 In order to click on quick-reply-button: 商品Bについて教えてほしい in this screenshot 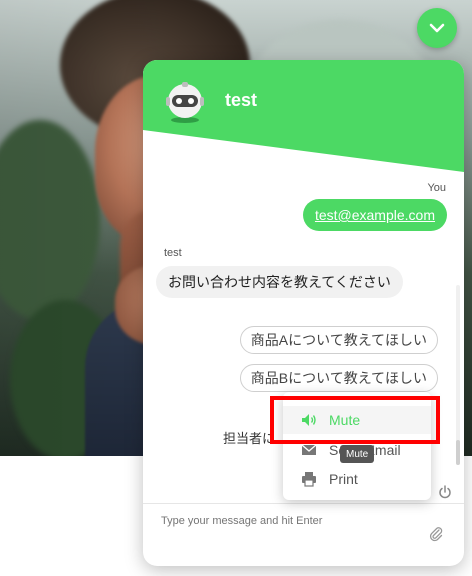, I will do `click(338, 378)`.